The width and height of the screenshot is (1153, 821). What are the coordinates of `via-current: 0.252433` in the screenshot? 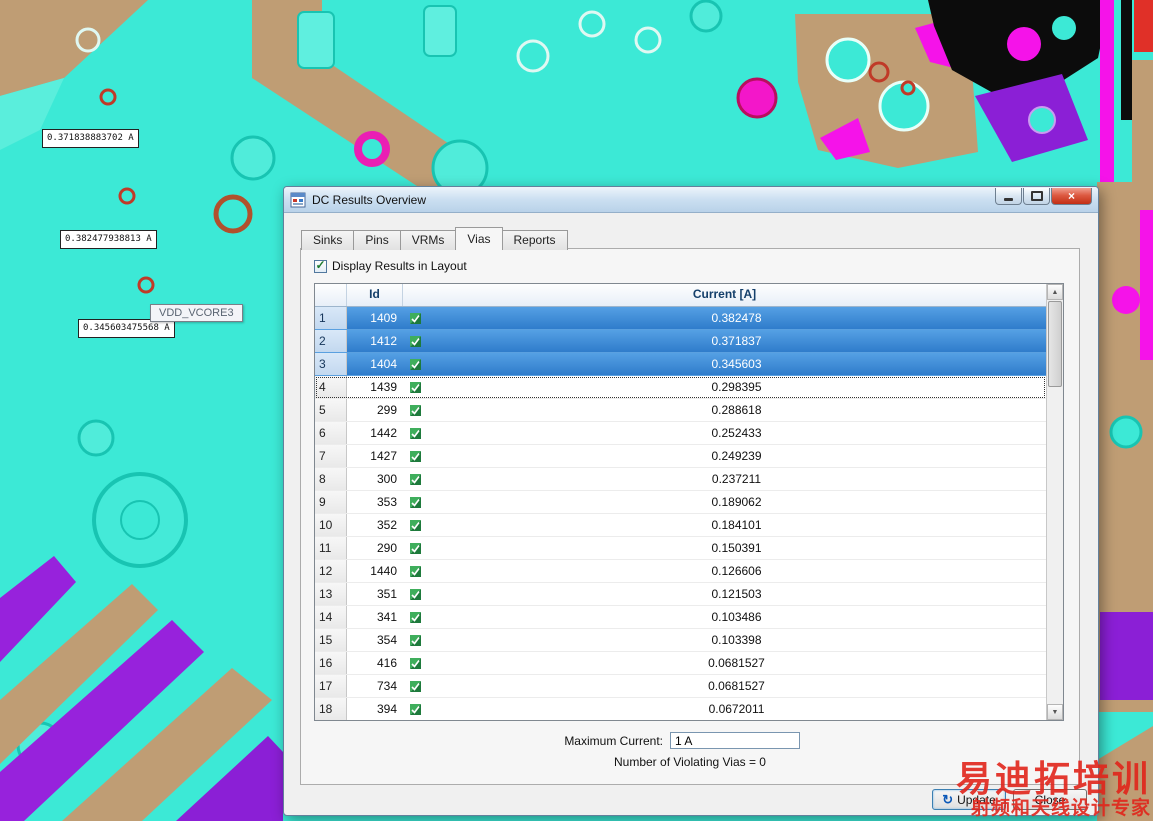 It's located at (736, 433).